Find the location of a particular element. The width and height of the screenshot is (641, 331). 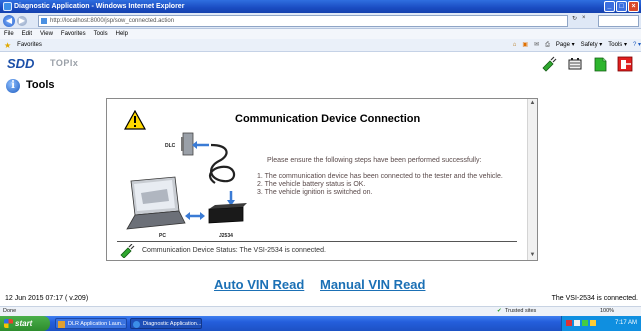

zone-label: Trusted sites is located at coordinates (521, 311).